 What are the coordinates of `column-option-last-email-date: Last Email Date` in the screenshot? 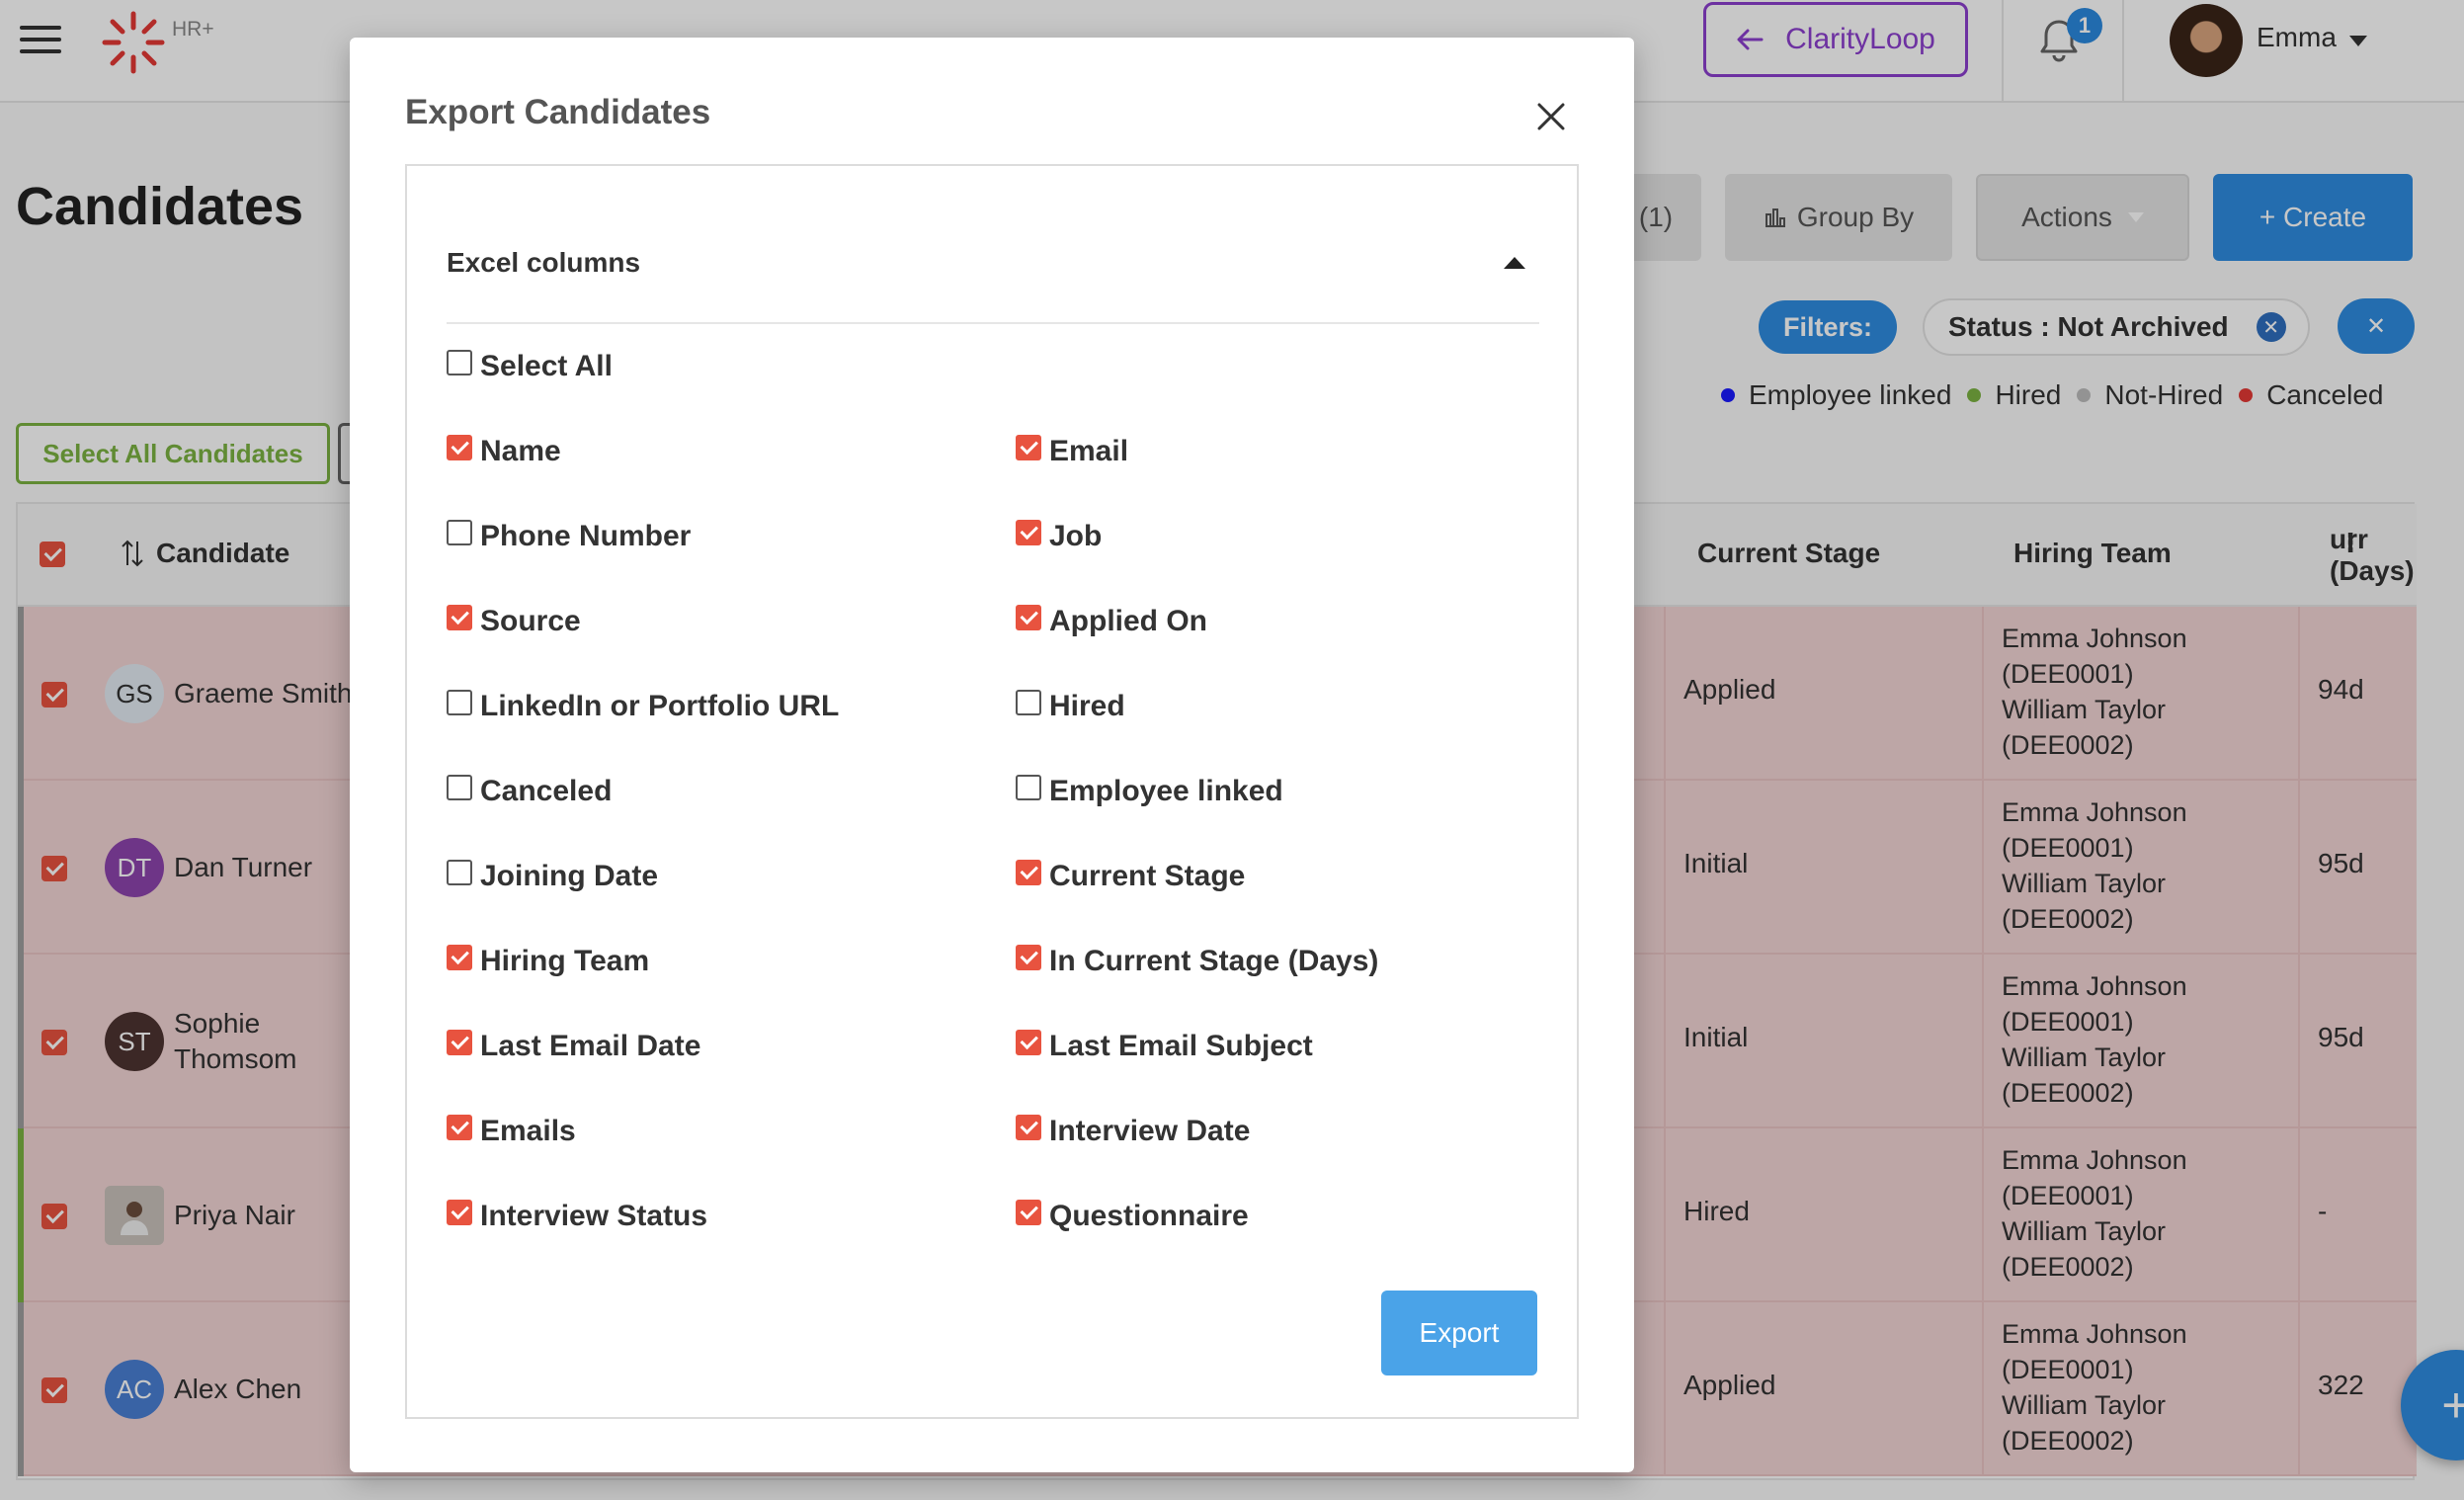 It's located at (573, 1046).